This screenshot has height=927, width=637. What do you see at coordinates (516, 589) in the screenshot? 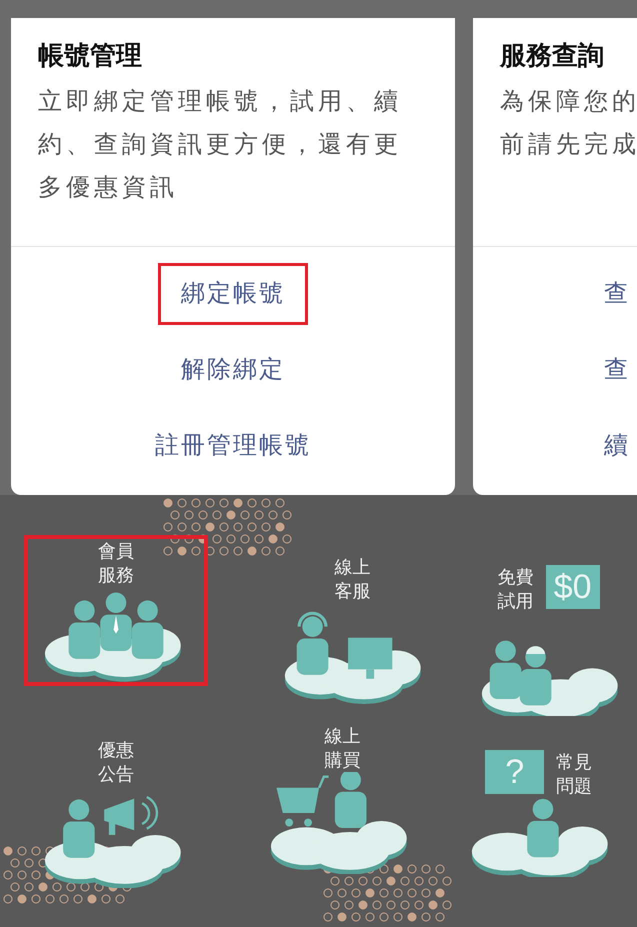
I see `service-label: 免費 試用` at bounding box center [516, 589].